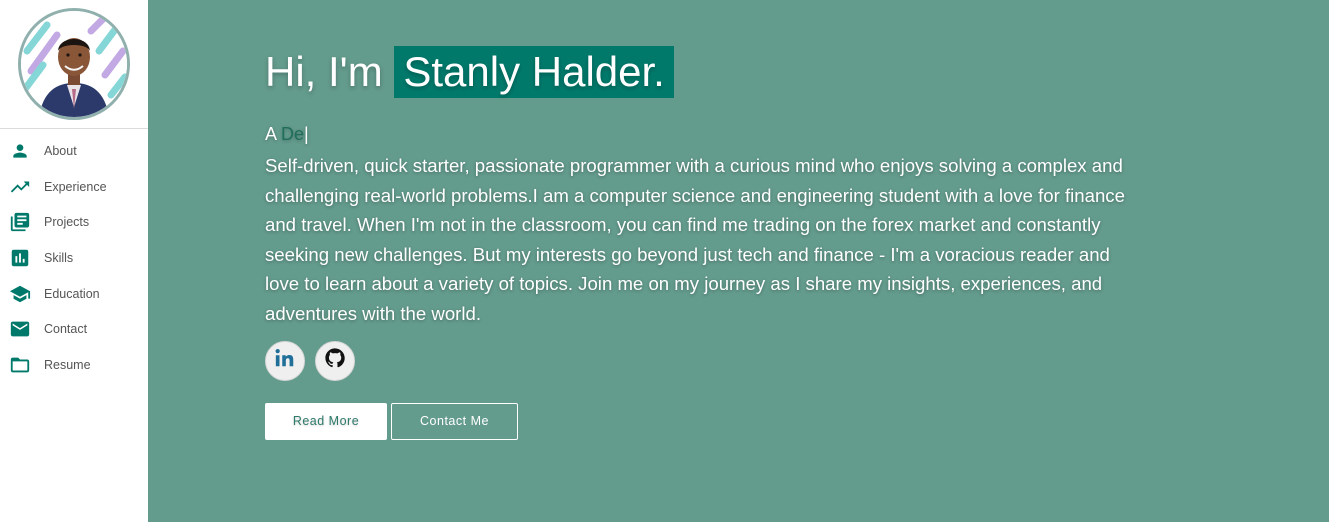  I want to click on sidebar-item-label: About, so click(60, 150).